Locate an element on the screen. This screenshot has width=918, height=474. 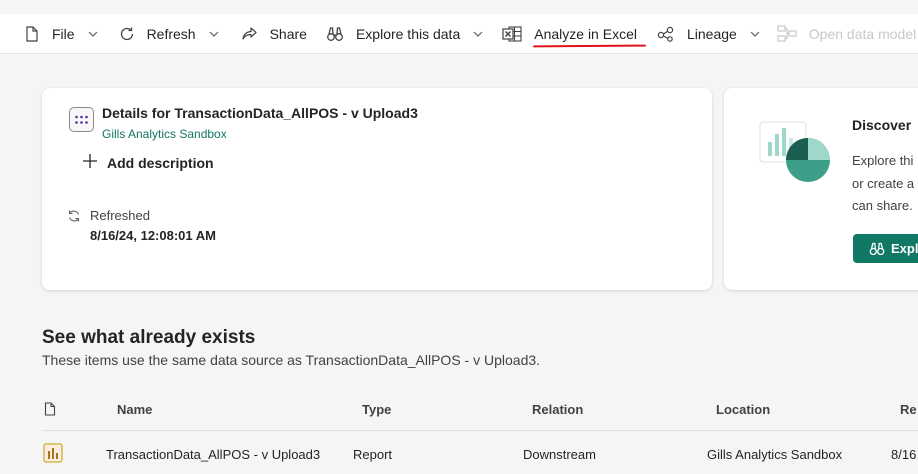
report-icon is located at coordinates (53, 453).